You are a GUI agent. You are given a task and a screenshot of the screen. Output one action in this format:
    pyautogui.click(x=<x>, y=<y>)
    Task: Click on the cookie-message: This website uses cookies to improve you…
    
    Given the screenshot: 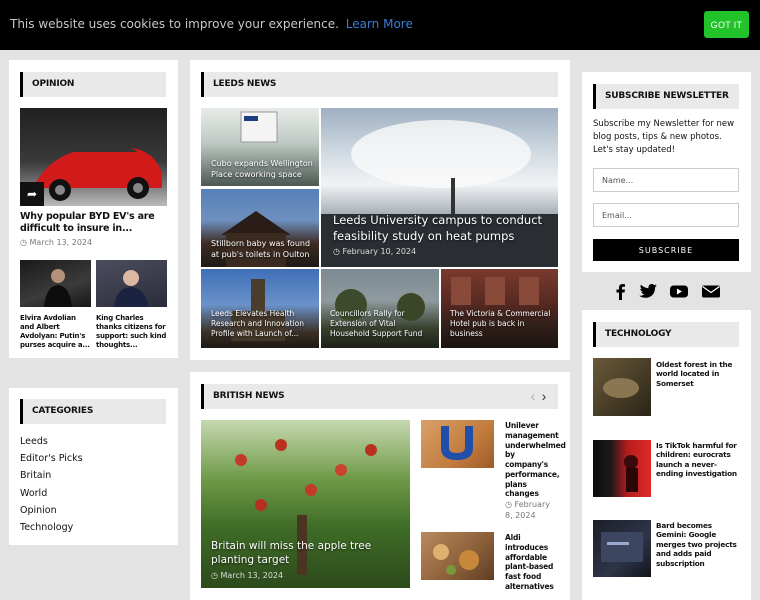 What is the action you would take?
    pyautogui.click(x=211, y=24)
    